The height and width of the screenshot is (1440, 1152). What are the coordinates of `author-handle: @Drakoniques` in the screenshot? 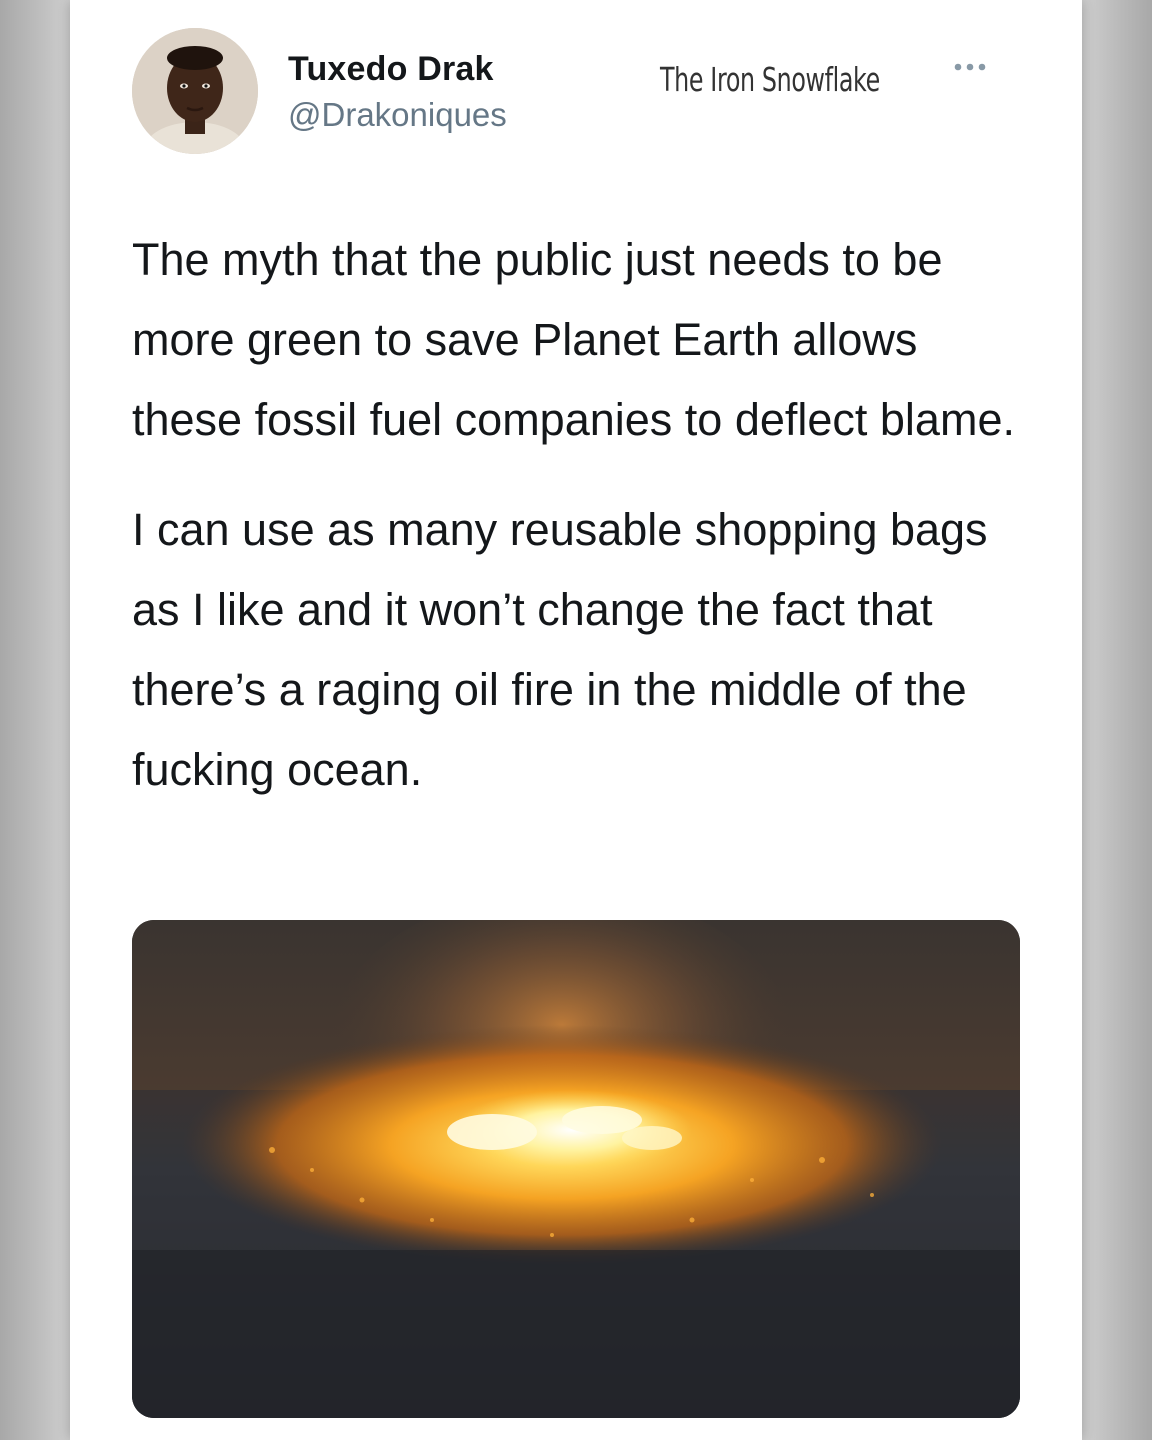 It's located at (397, 115).